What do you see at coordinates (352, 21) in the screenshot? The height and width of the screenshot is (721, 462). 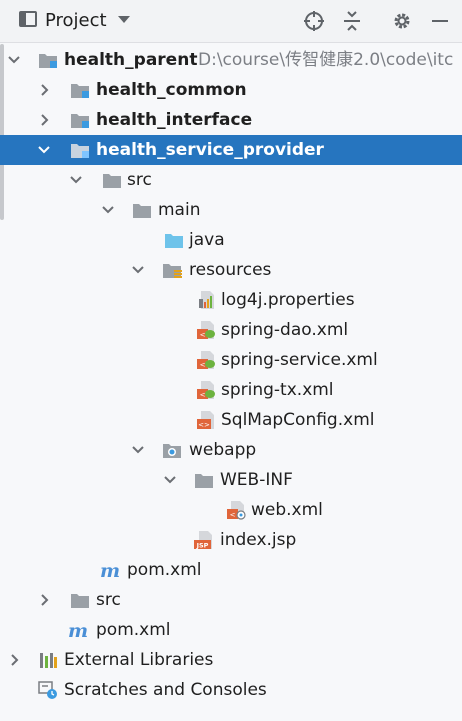 I see `collapse-all-icon` at bounding box center [352, 21].